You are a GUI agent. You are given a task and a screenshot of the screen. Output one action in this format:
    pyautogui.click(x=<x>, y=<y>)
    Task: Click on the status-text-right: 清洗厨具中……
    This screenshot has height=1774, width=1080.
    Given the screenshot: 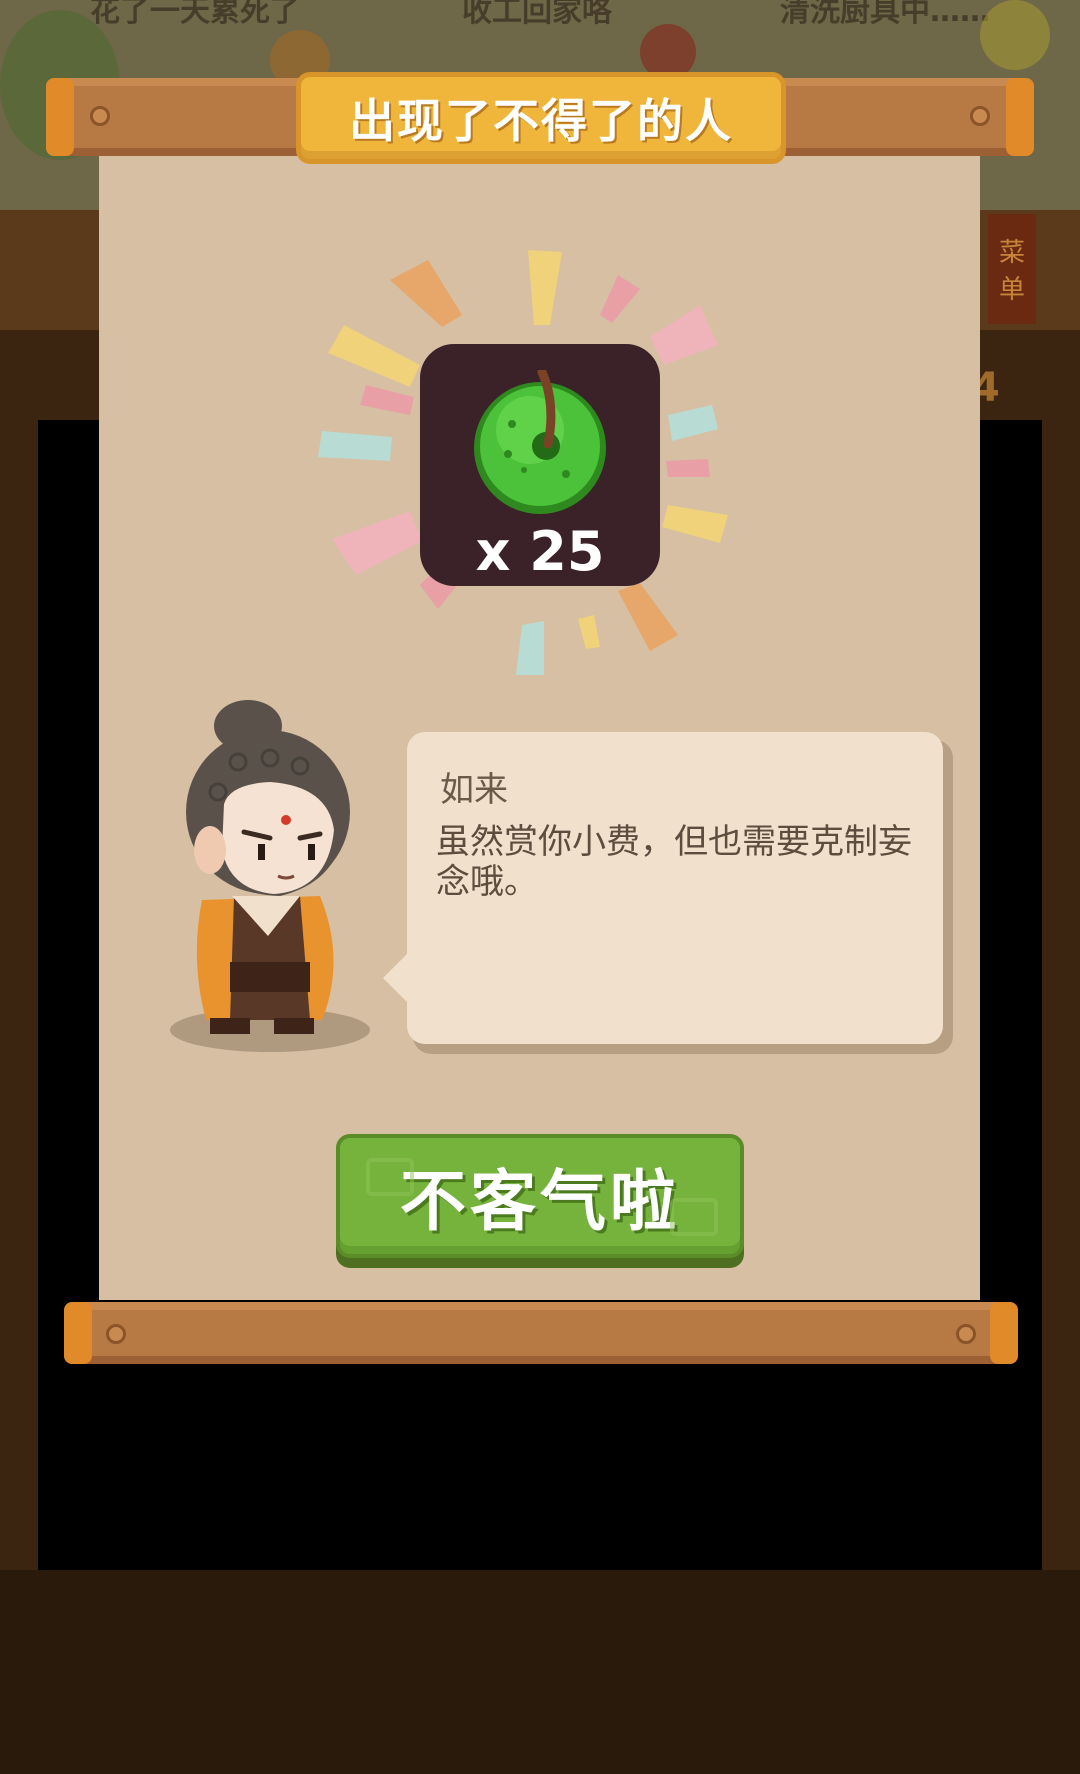 What is the action you would take?
    pyautogui.click(x=885, y=14)
    